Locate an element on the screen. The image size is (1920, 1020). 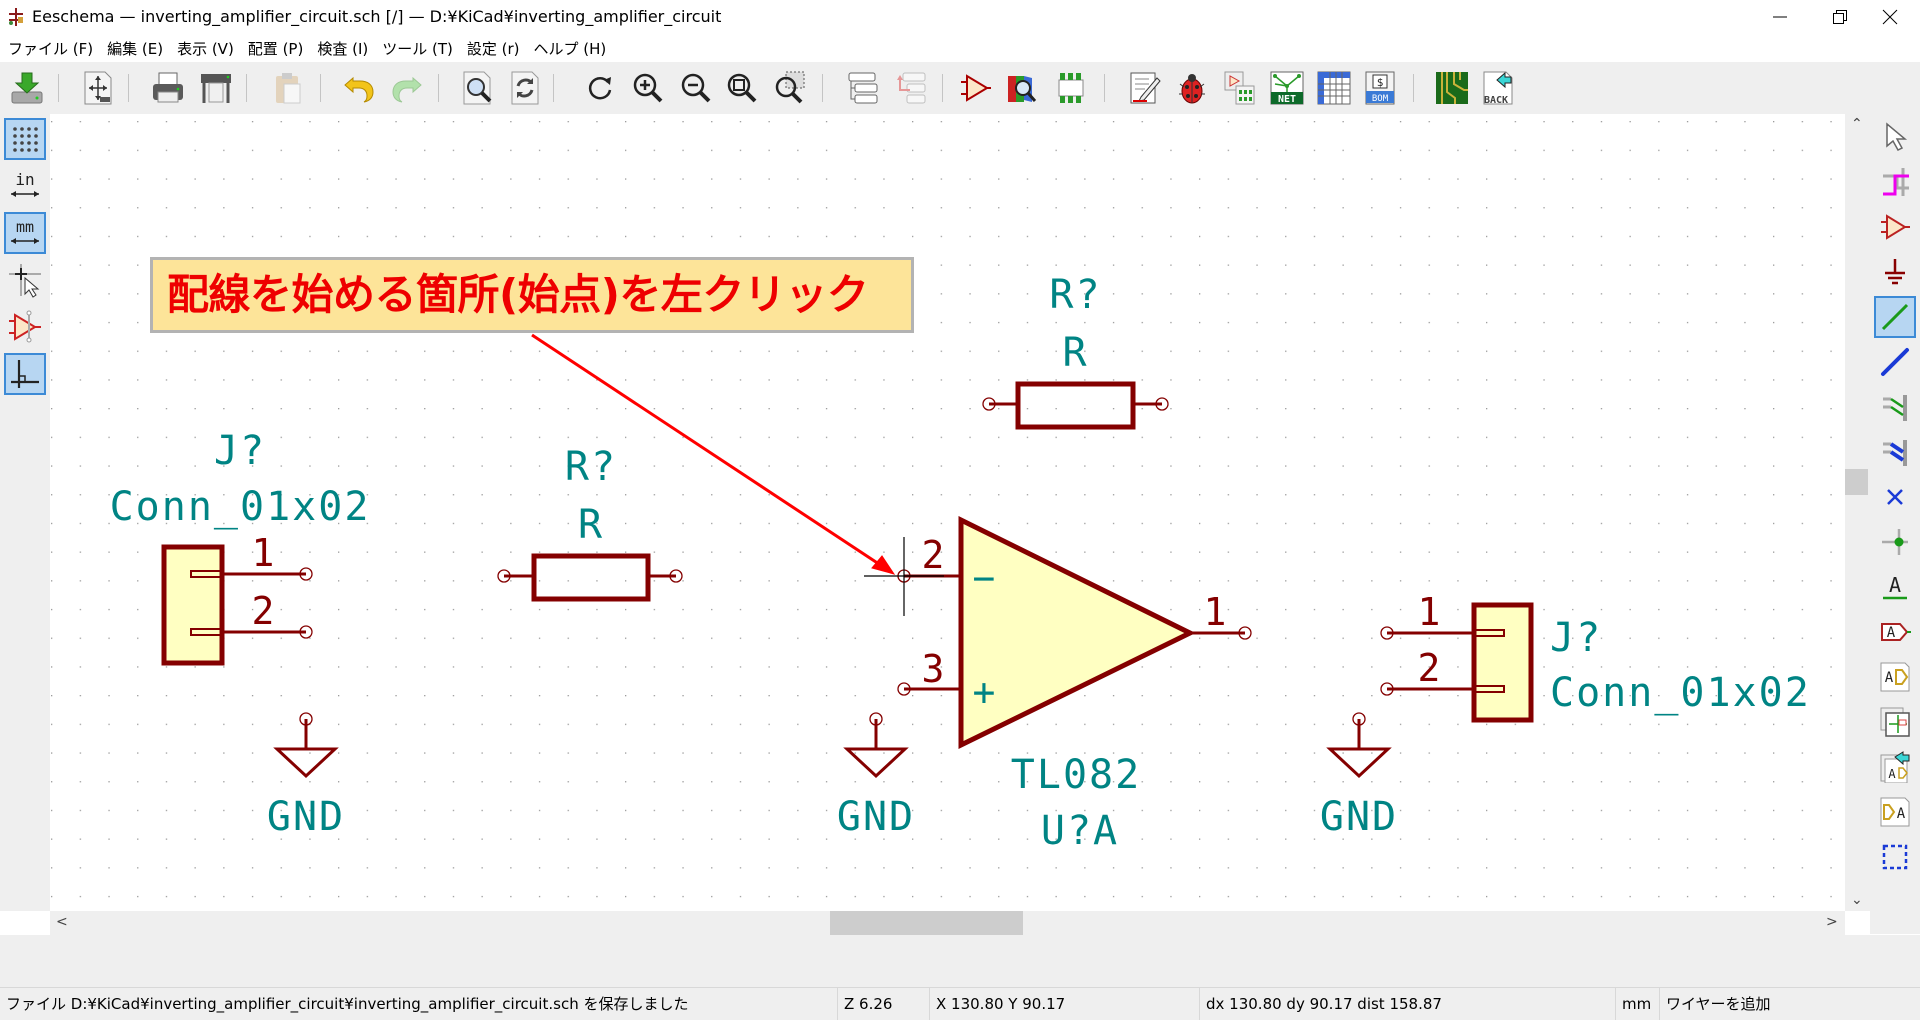
vertical-scroll-thumb is located at coordinates (1856, 482).